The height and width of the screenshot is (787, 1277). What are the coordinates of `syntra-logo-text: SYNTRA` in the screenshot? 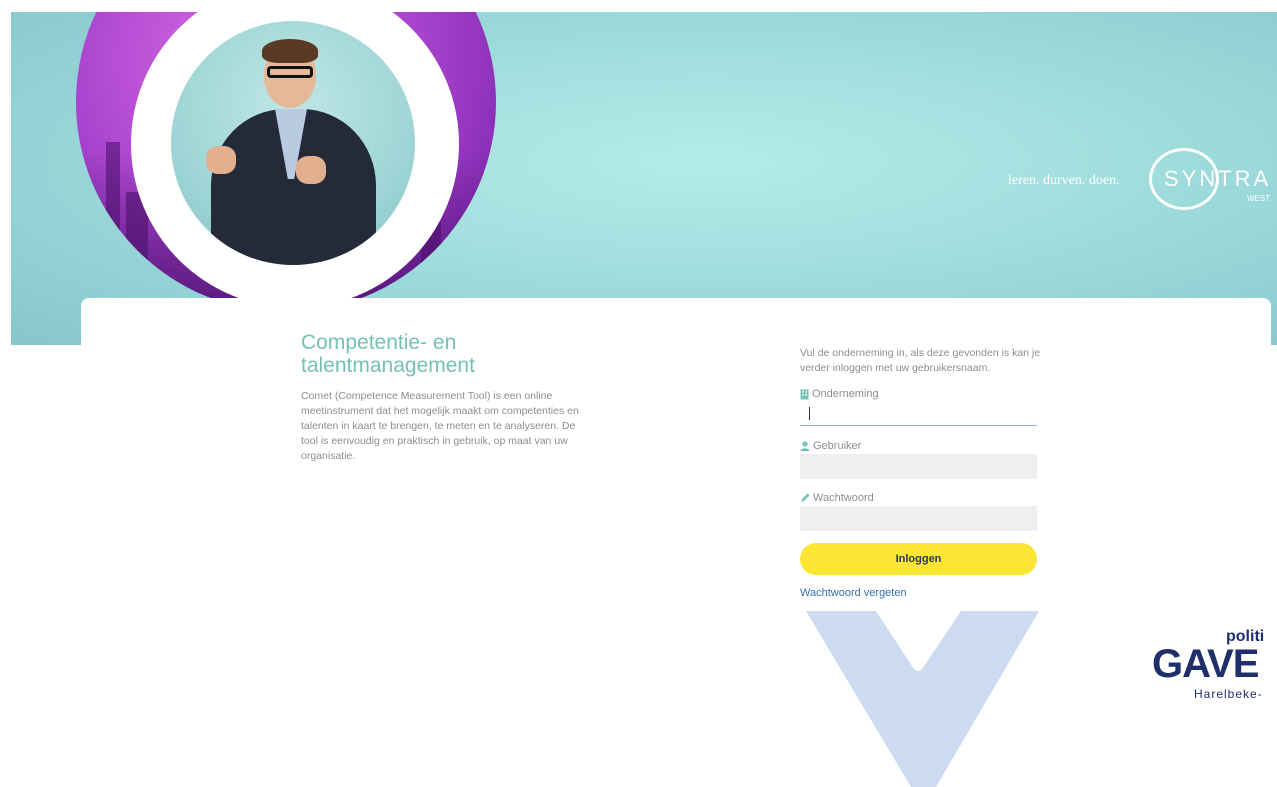 It's located at (1218, 178).